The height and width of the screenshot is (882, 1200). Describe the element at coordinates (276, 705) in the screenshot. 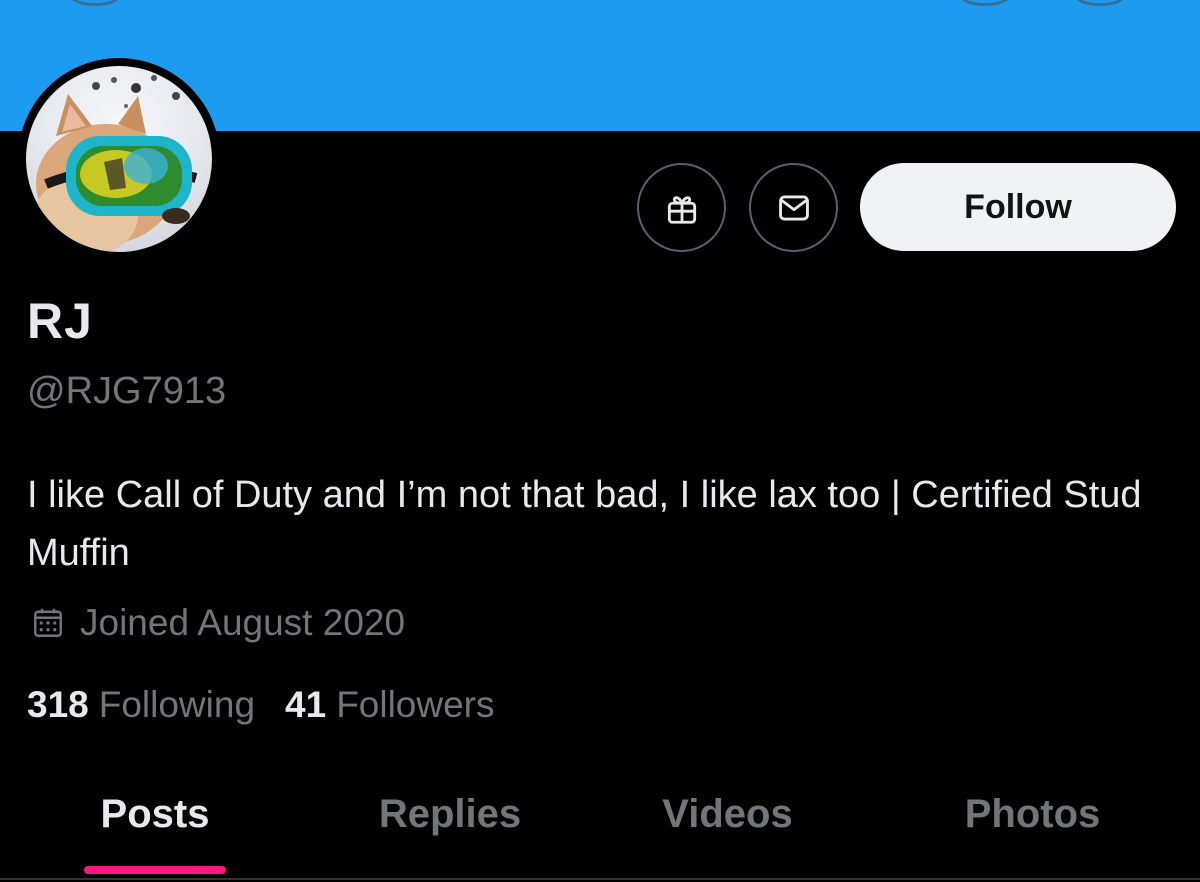

I see `profile-stats: 318 Following 41 Followers` at that location.